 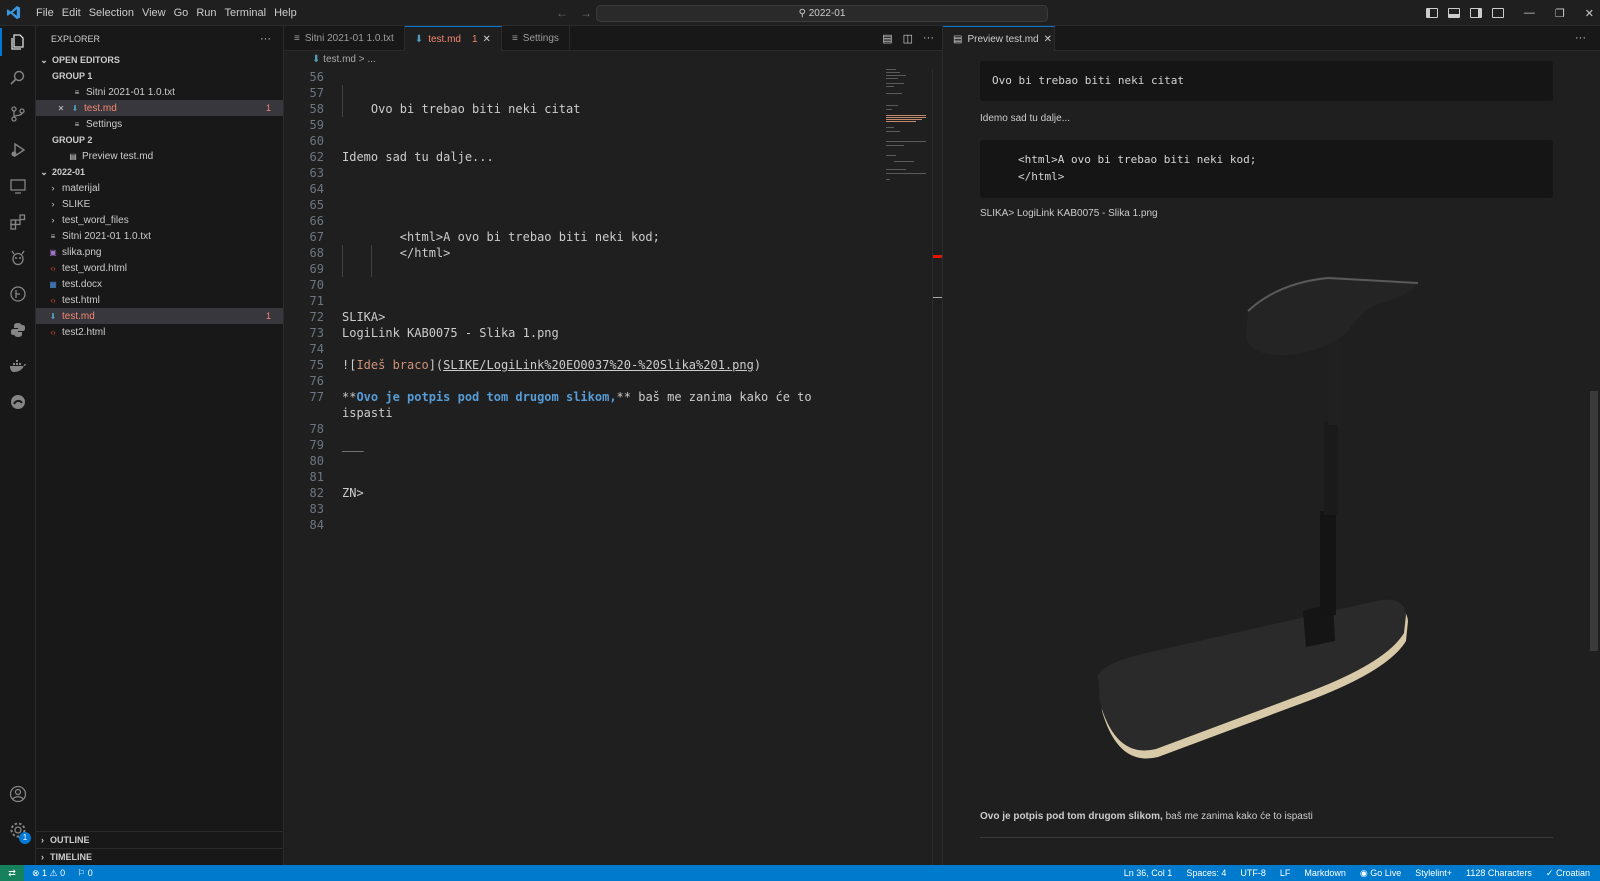 I want to click on folder-slike: › SLIKE, so click(x=159, y=204).